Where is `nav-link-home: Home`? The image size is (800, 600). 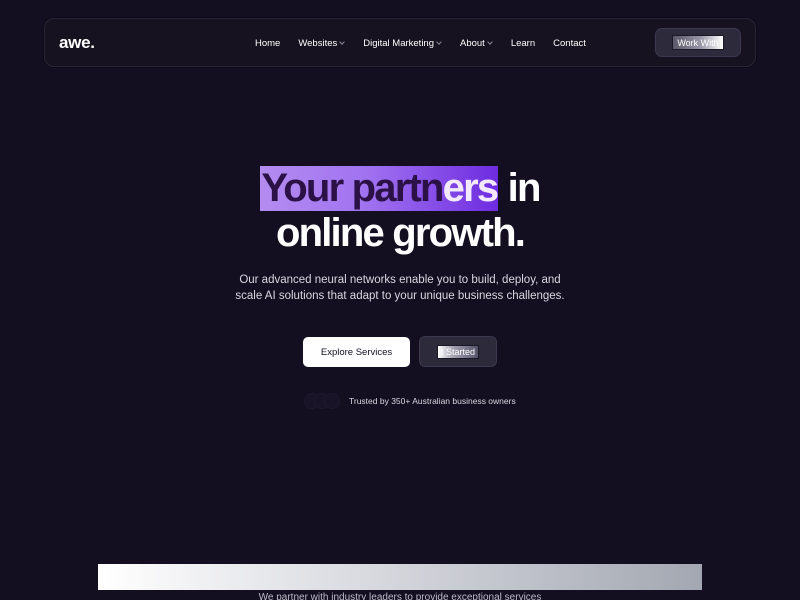
nav-link-home: Home is located at coordinates (267, 43).